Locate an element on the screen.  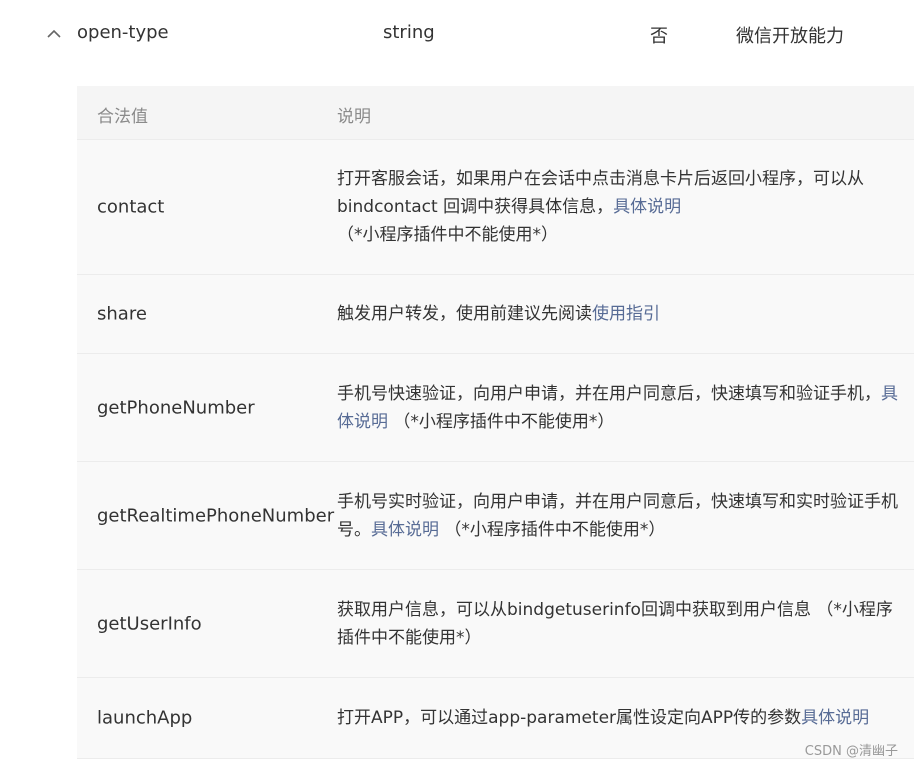
value-cell: contact is located at coordinates (131, 207).